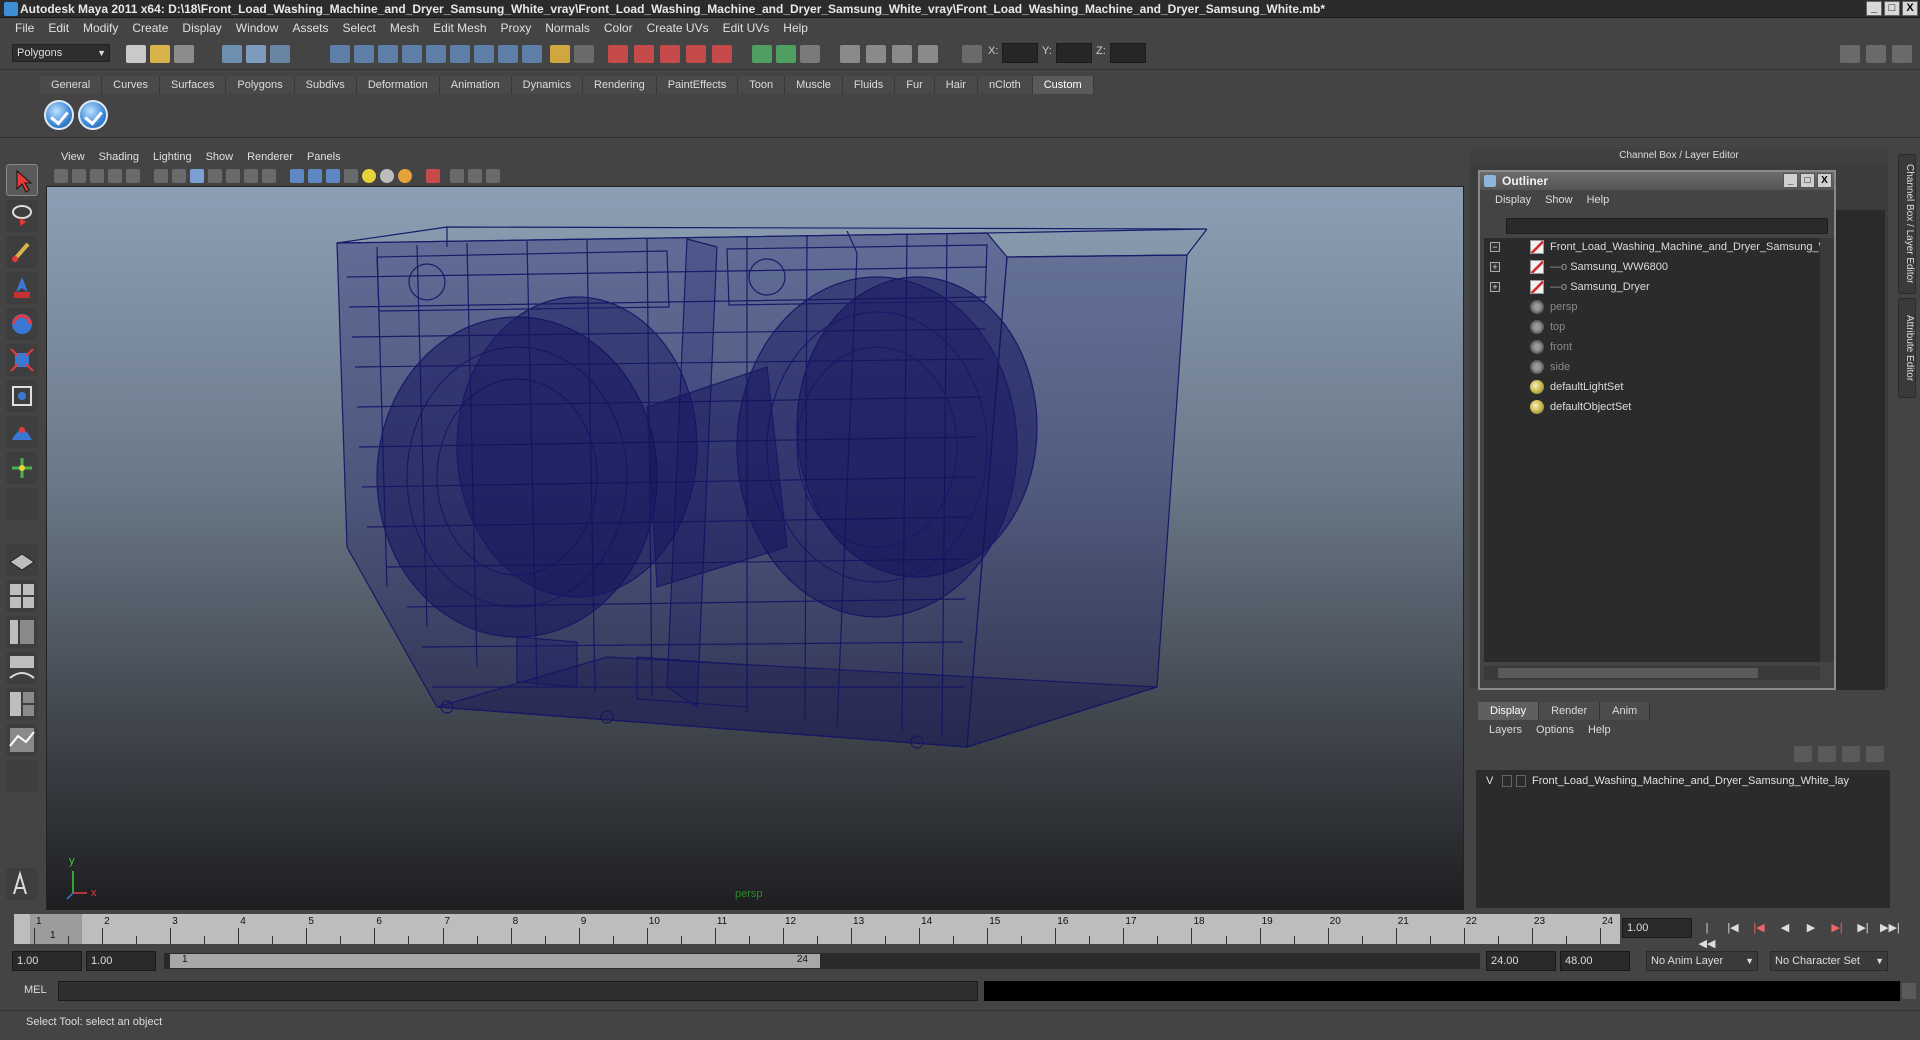 The height and width of the screenshot is (1040, 1920). Describe the element at coordinates (22, 216) in the screenshot. I see `lasso-tool-icon` at that location.